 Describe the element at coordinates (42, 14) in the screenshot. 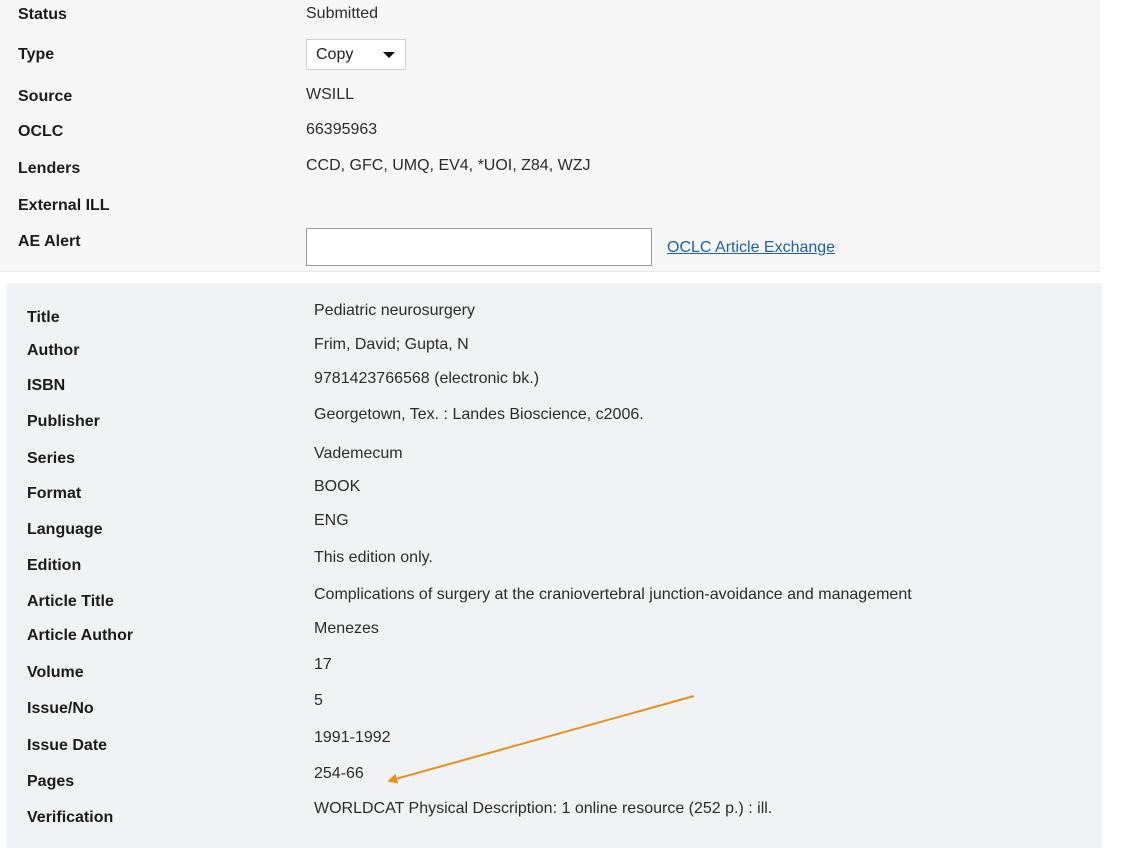

I see `status-label: Status` at that location.